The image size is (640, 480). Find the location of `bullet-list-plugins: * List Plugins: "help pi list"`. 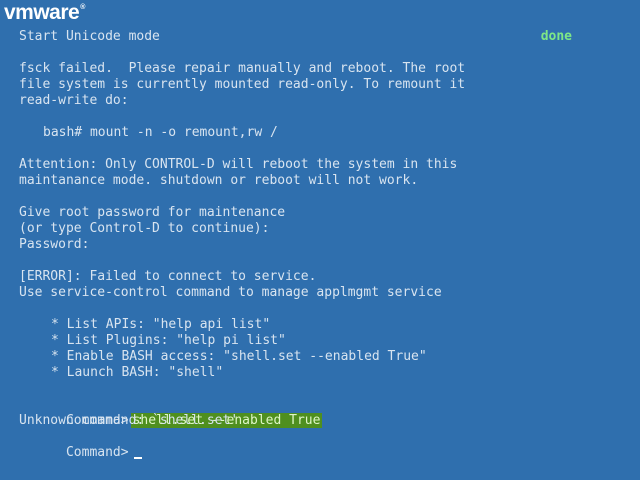

bullet-list-plugins: * List Plugins: "help pi list" is located at coordinates (168, 340).